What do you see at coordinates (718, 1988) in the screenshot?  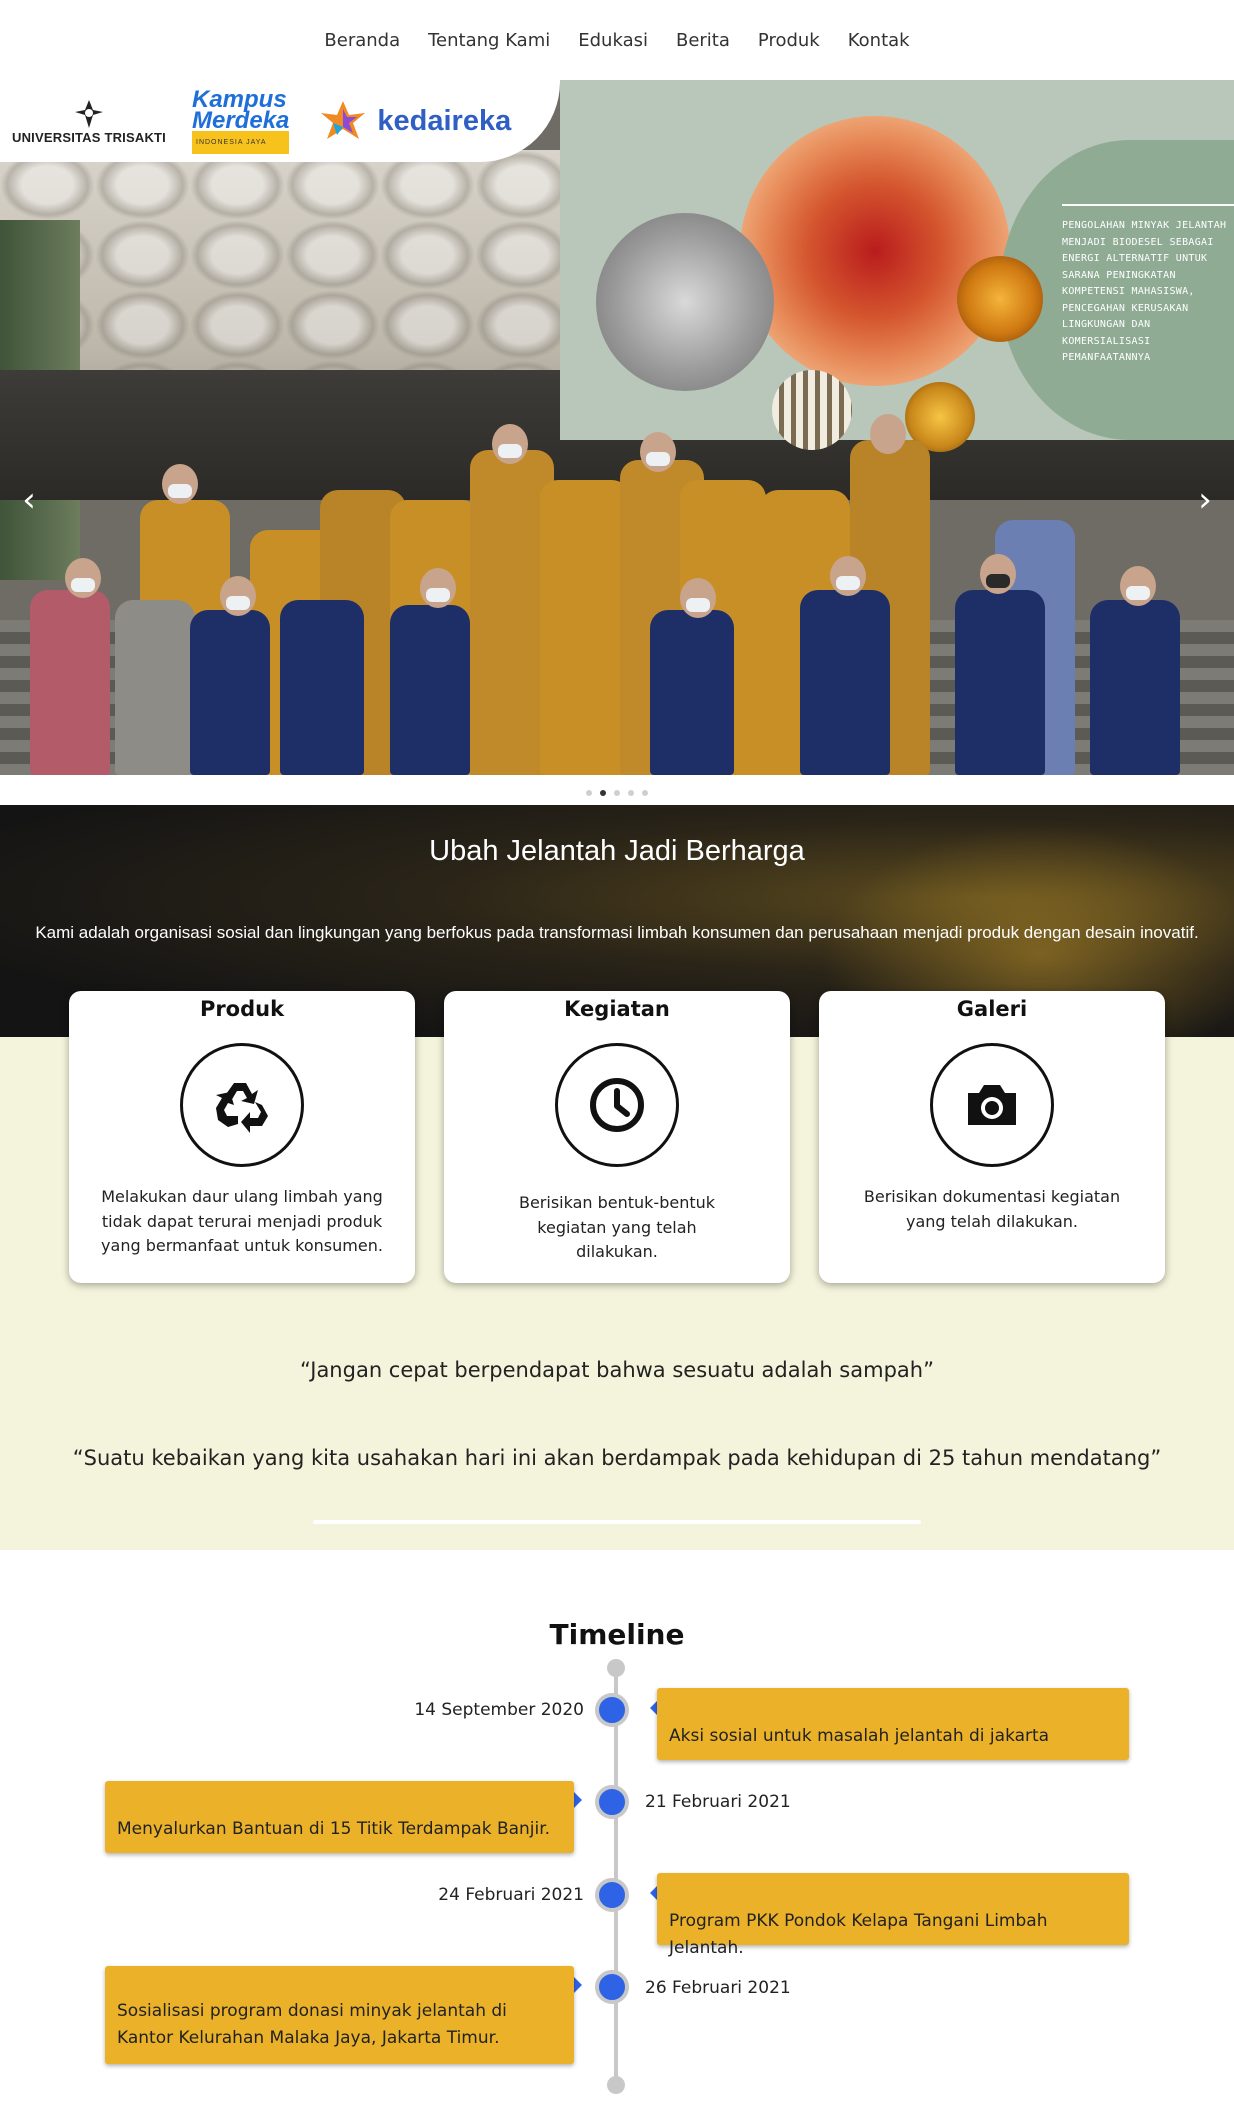 I see `timeline-date: 26 Februari 2021` at bounding box center [718, 1988].